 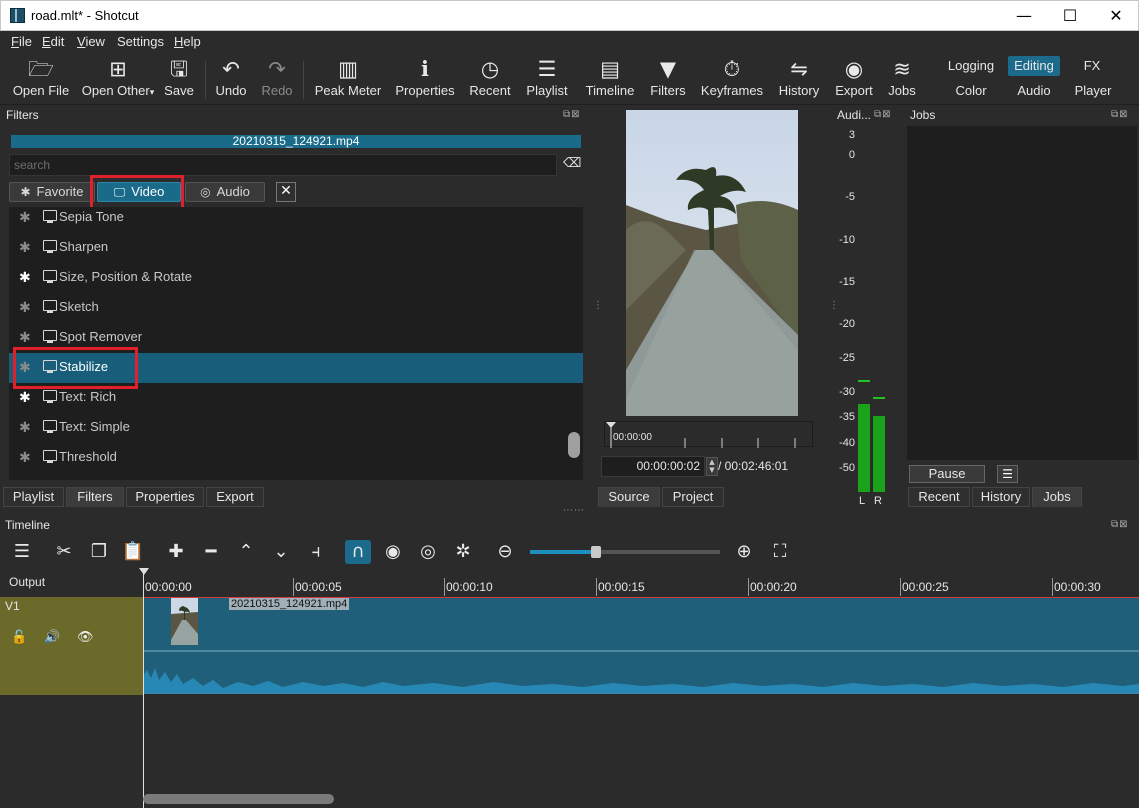 I want to click on layout-fx: FX, so click(x=1092, y=66).